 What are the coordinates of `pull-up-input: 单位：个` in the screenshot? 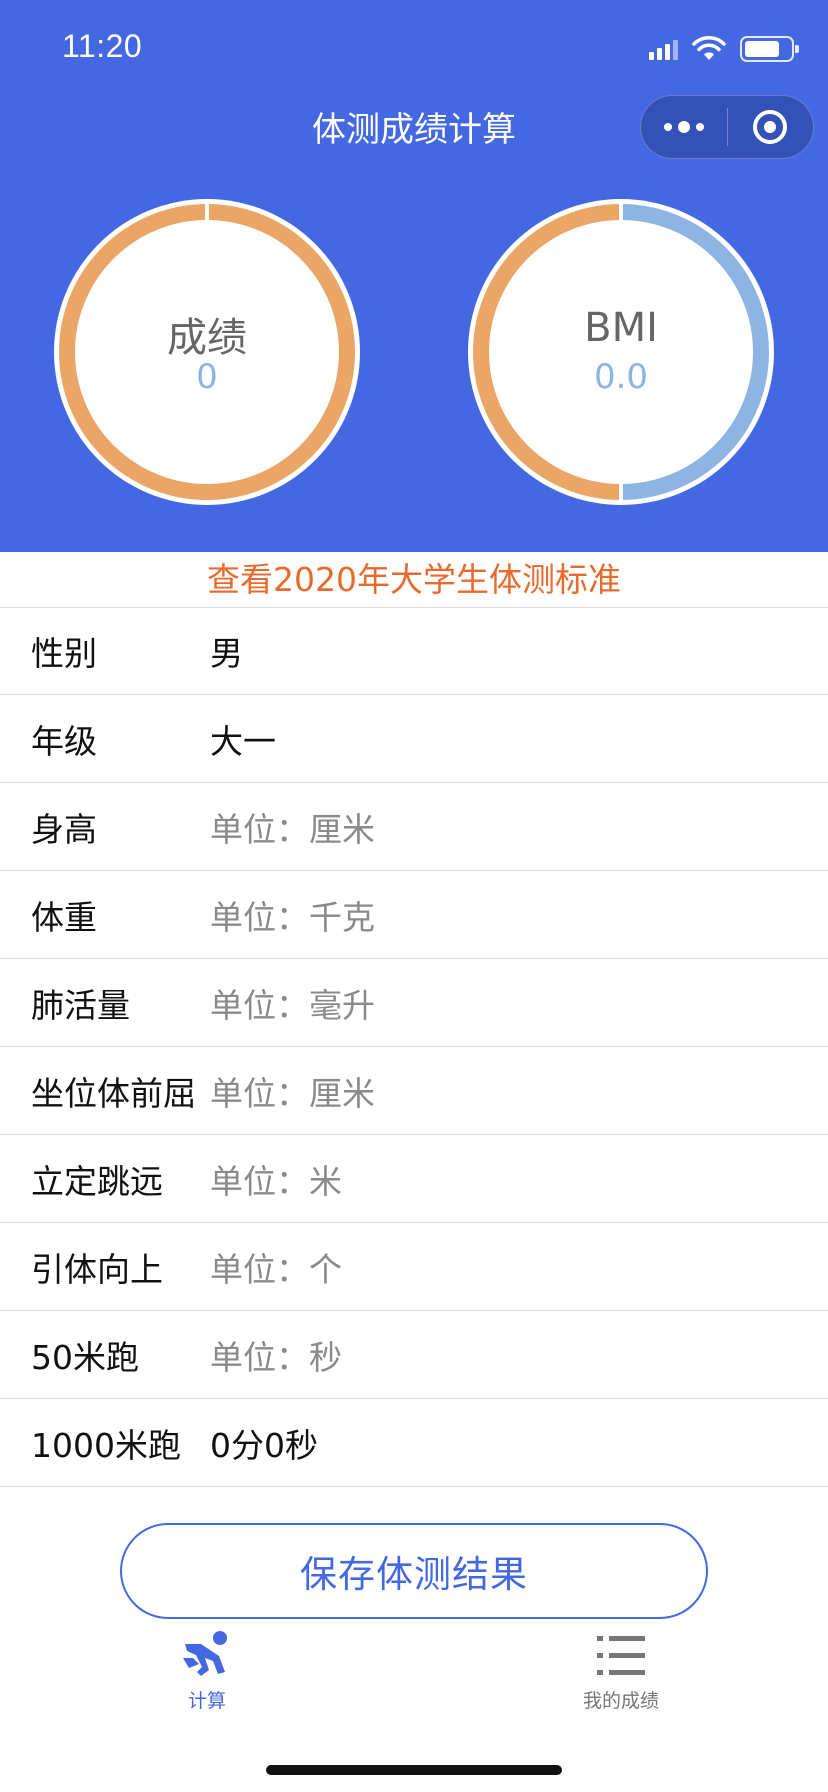 It's located at (276, 1267).